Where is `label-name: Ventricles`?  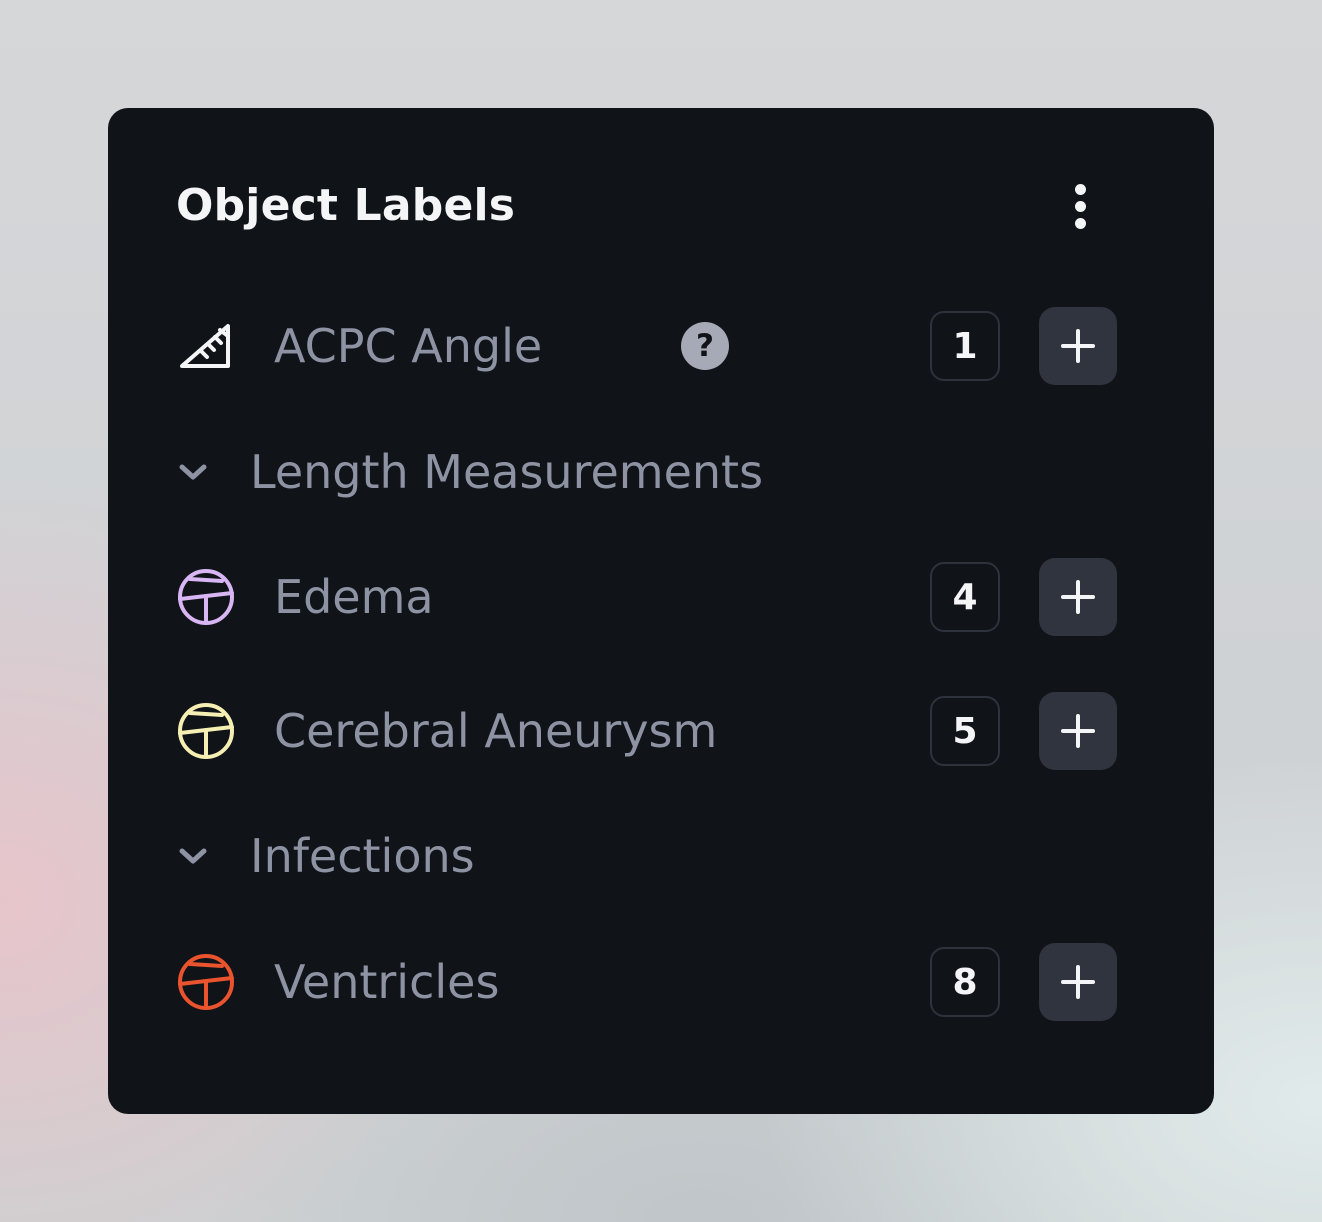
label-name: Ventricles is located at coordinates (387, 982).